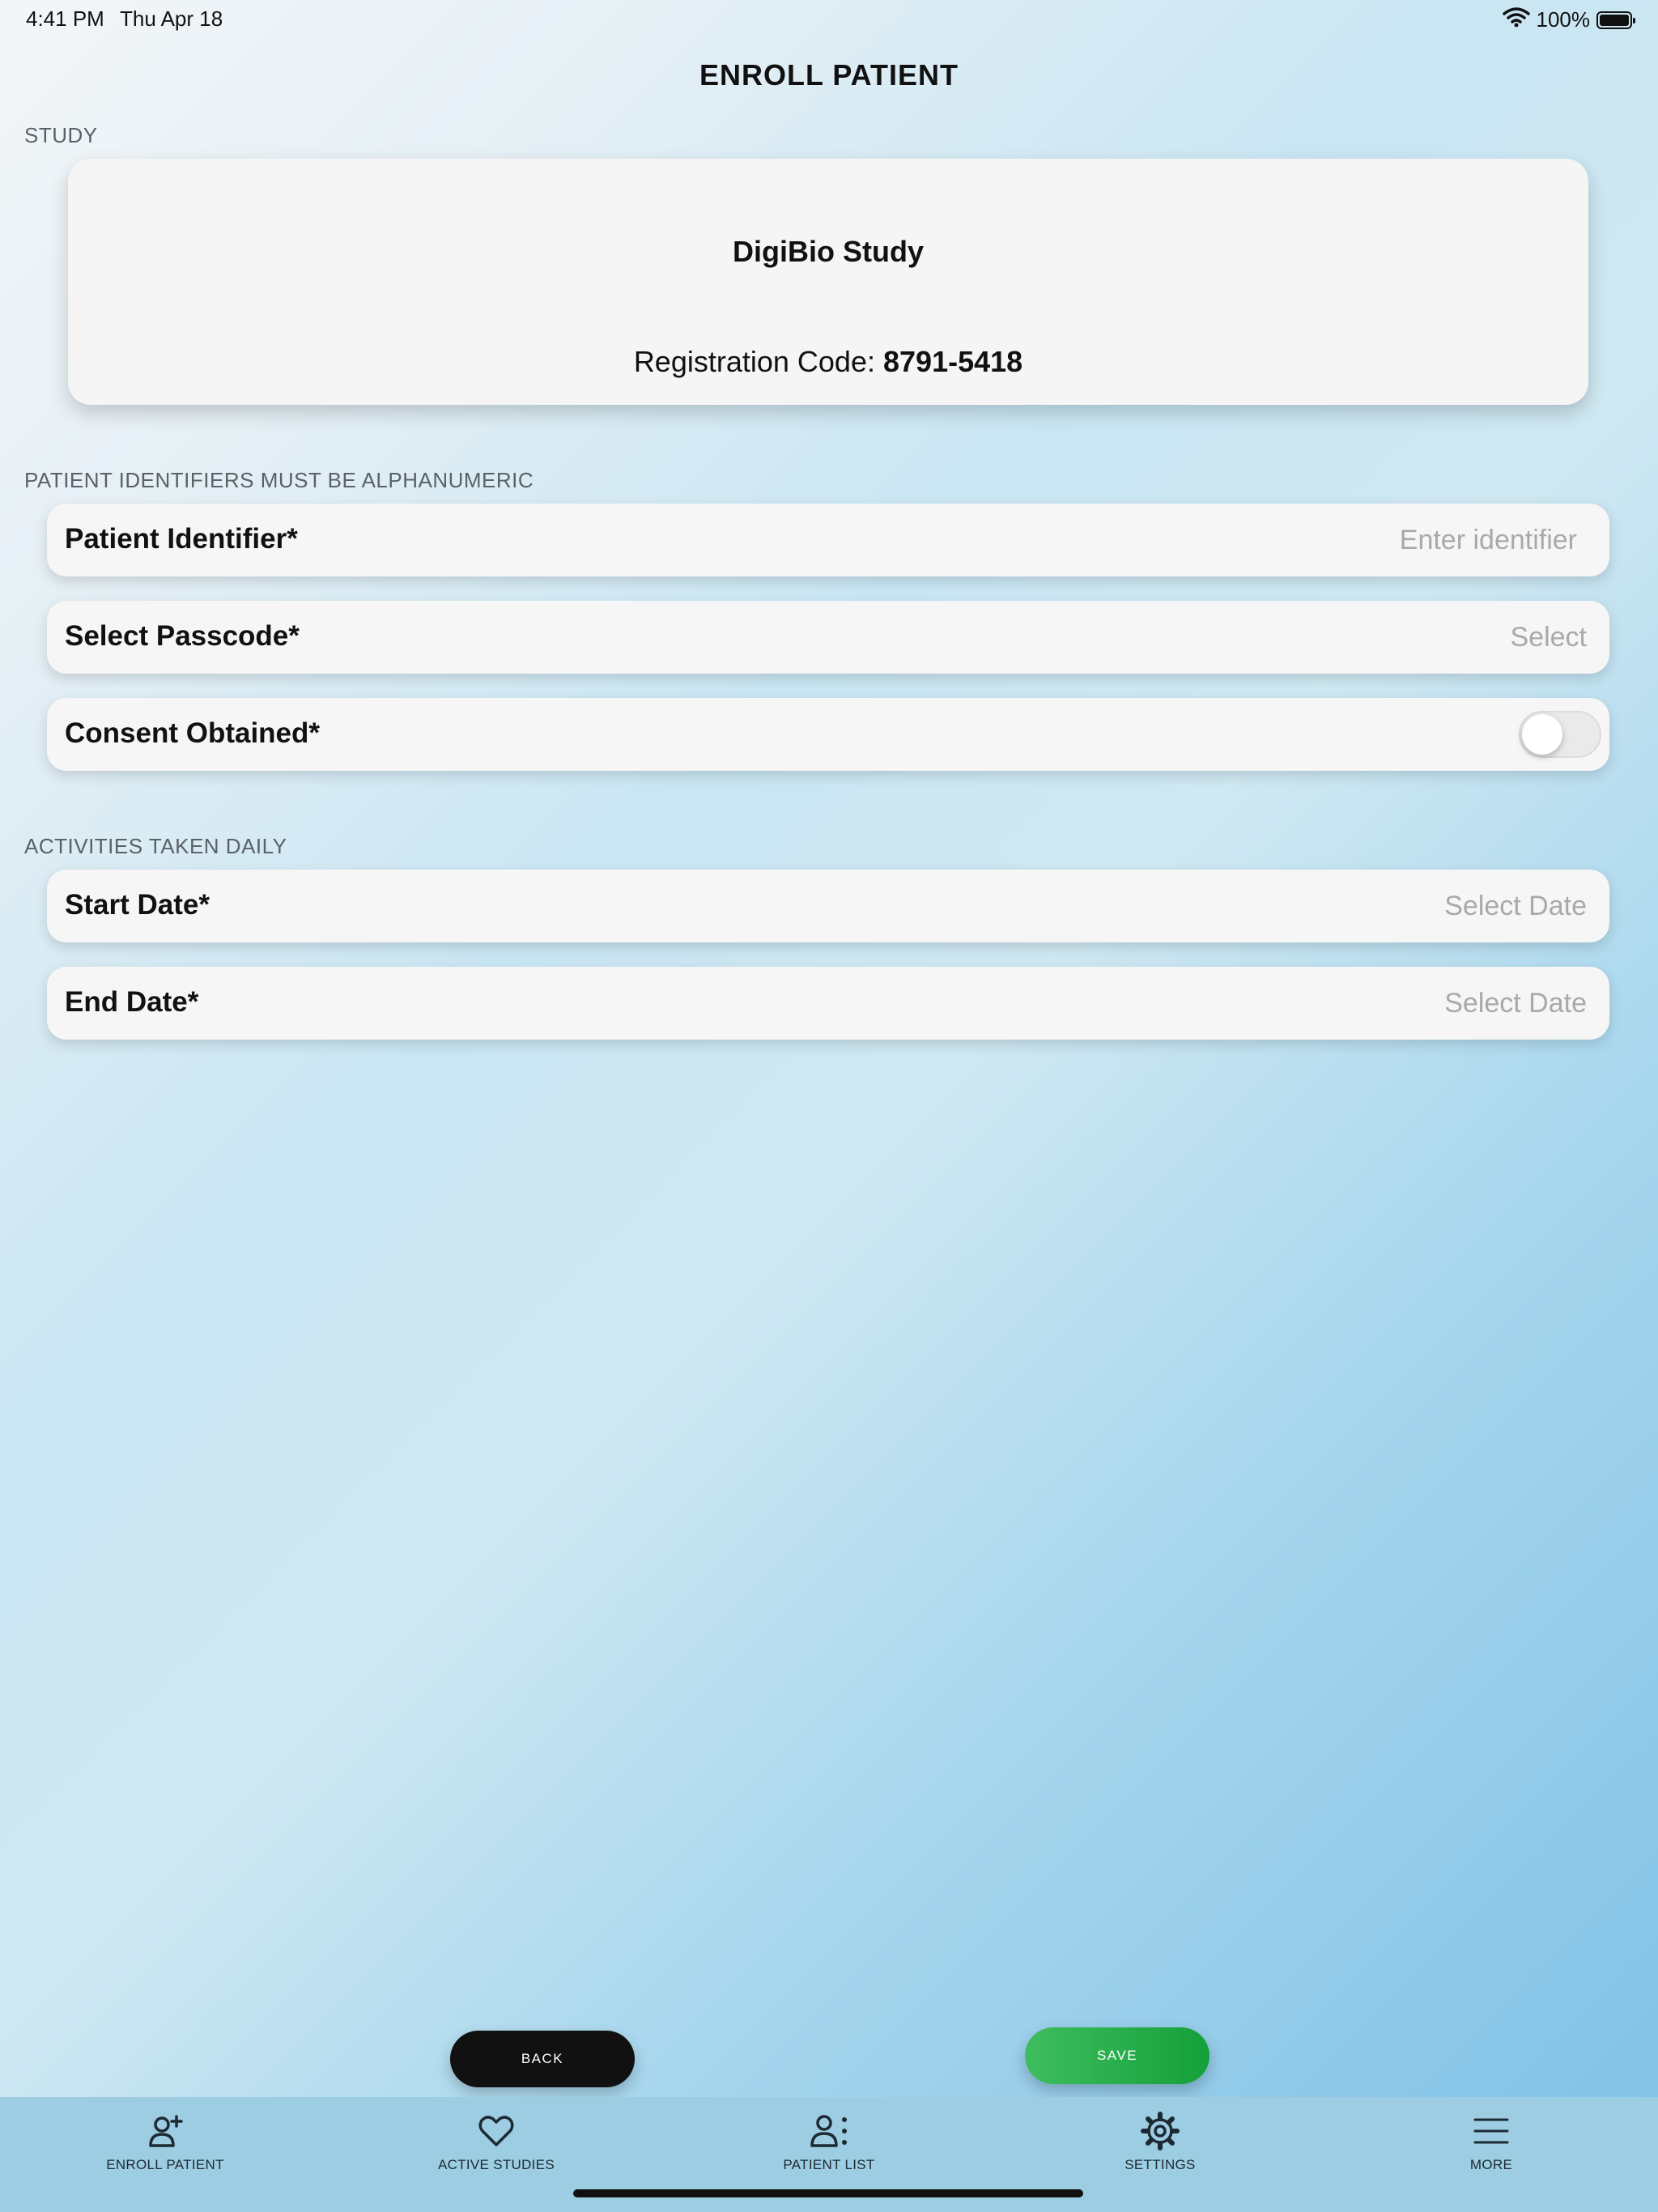 The image size is (1658, 2212). Describe the element at coordinates (171, 19) in the screenshot. I see `status-date: Thu Apr 18` at that location.